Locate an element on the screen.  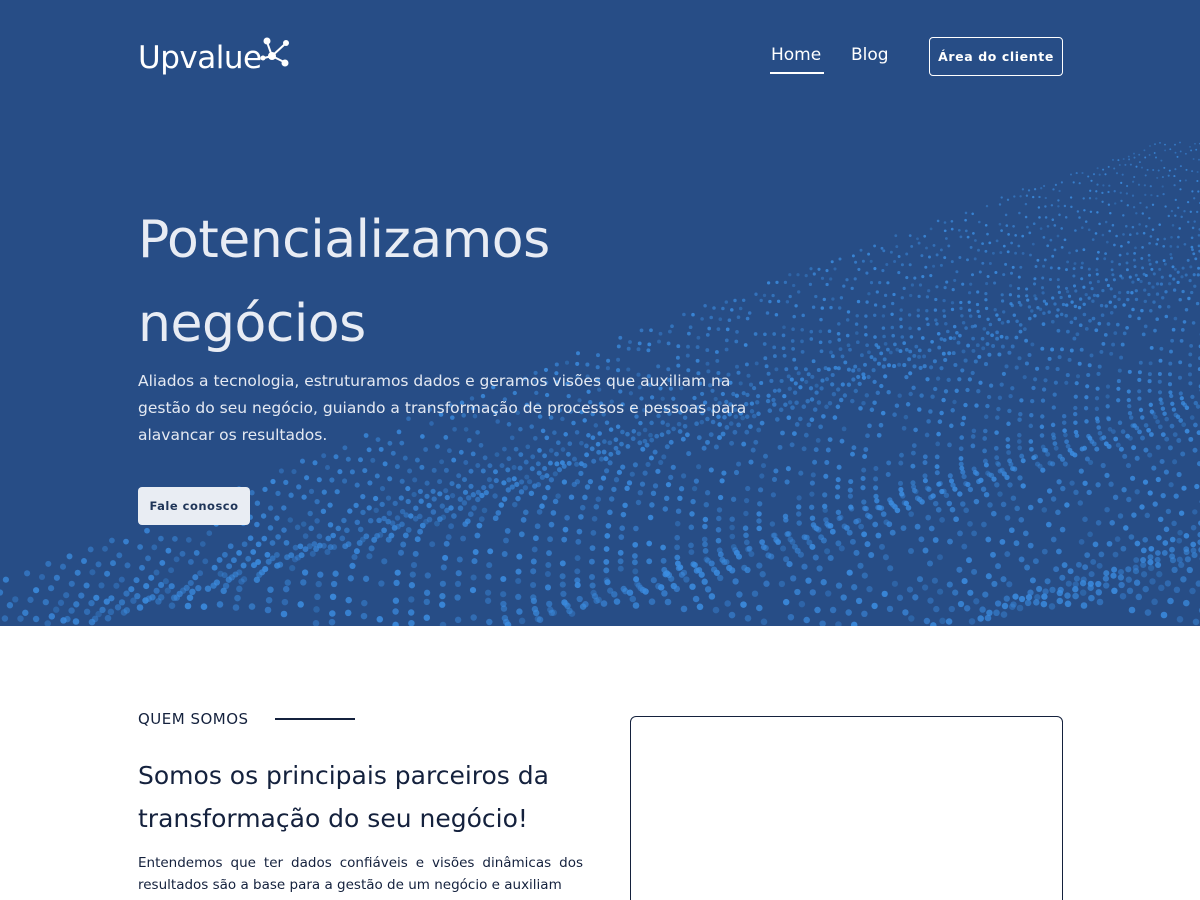
top-navigation: Home Blog Área do cliente is located at coordinates (600, 50).